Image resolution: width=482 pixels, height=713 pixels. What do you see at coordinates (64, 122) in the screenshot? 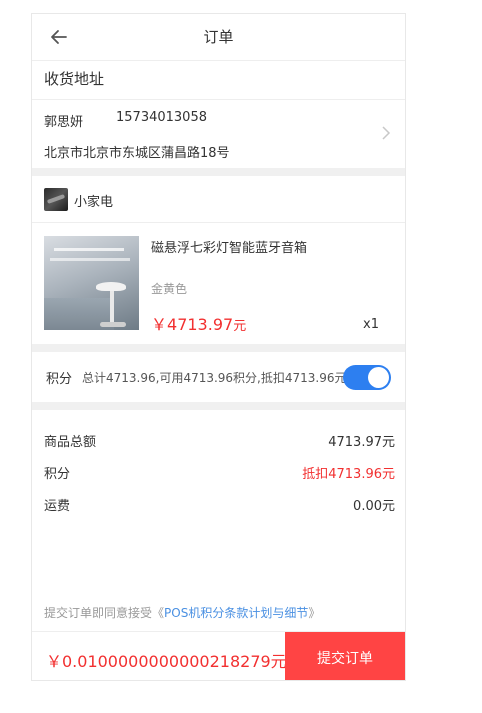
I see `recipient-name: 郭思妍` at bounding box center [64, 122].